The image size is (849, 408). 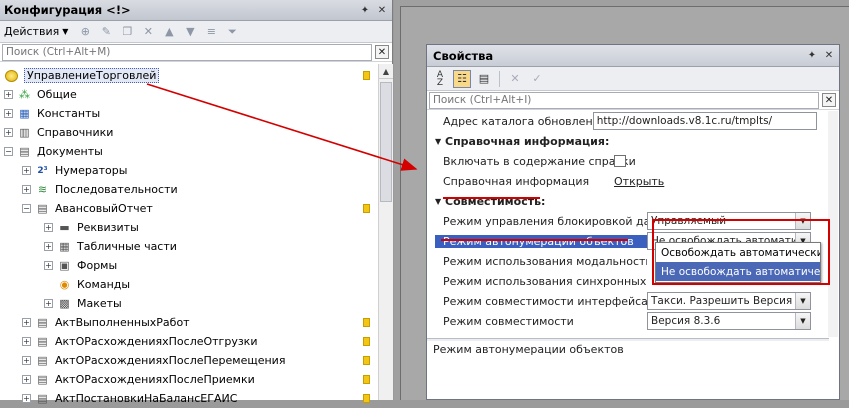 What do you see at coordinates (156, 341) in the screenshot?
I see `tree-item-label: АктОРасхожденияхПослеОтгрузки` at bounding box center [156, 341].